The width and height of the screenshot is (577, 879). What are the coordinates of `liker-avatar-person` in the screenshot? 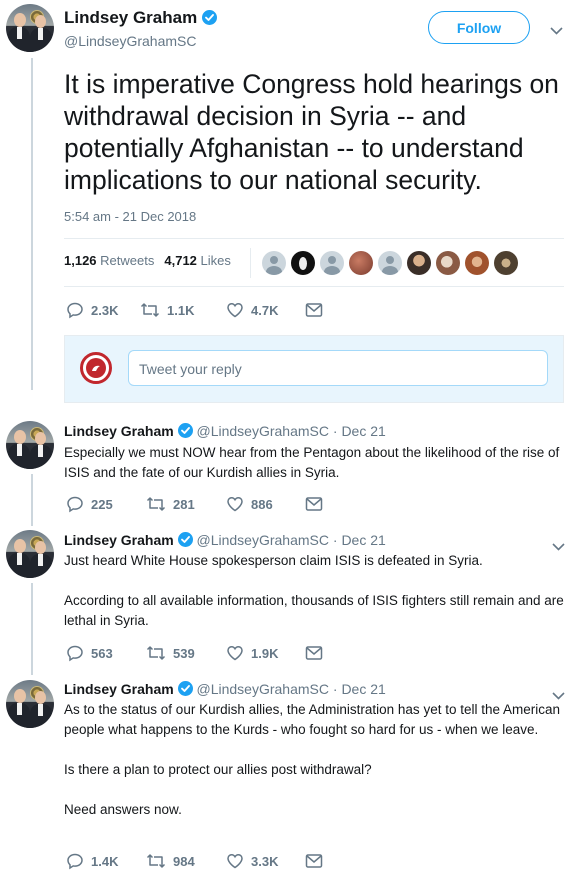 It's located at (419, 263).